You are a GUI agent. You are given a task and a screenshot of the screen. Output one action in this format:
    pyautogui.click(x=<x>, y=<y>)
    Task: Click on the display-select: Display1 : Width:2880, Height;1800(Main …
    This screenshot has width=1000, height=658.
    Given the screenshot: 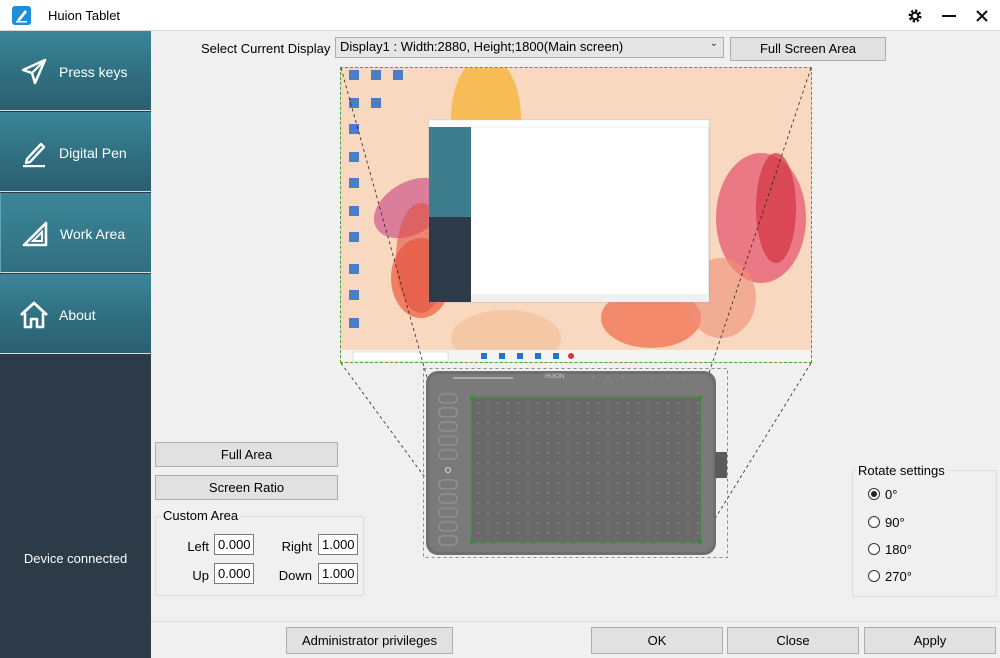 What is the action you would take?
    pyautogui.click(x=529, y=47)
    